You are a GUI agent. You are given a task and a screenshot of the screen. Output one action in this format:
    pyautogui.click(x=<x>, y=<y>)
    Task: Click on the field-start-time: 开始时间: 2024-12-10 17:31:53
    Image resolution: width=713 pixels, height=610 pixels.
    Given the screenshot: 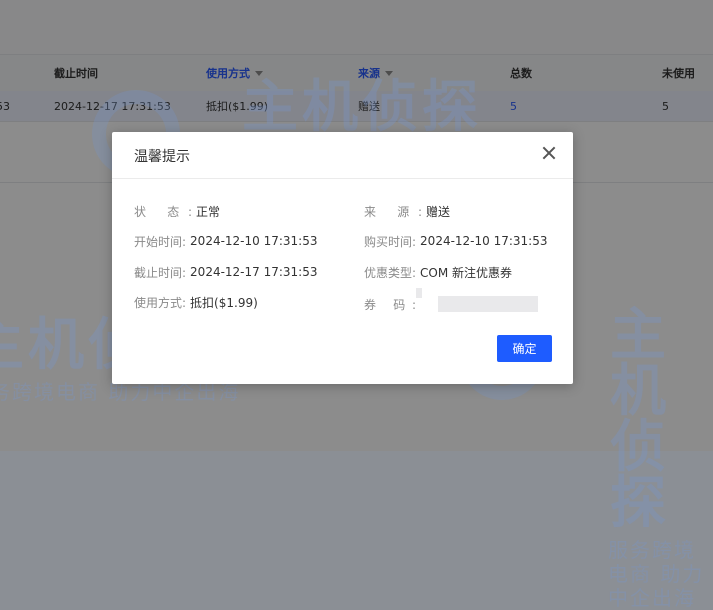 What is the action you would take?
    pyautogui.click(x=226, y=241)
    